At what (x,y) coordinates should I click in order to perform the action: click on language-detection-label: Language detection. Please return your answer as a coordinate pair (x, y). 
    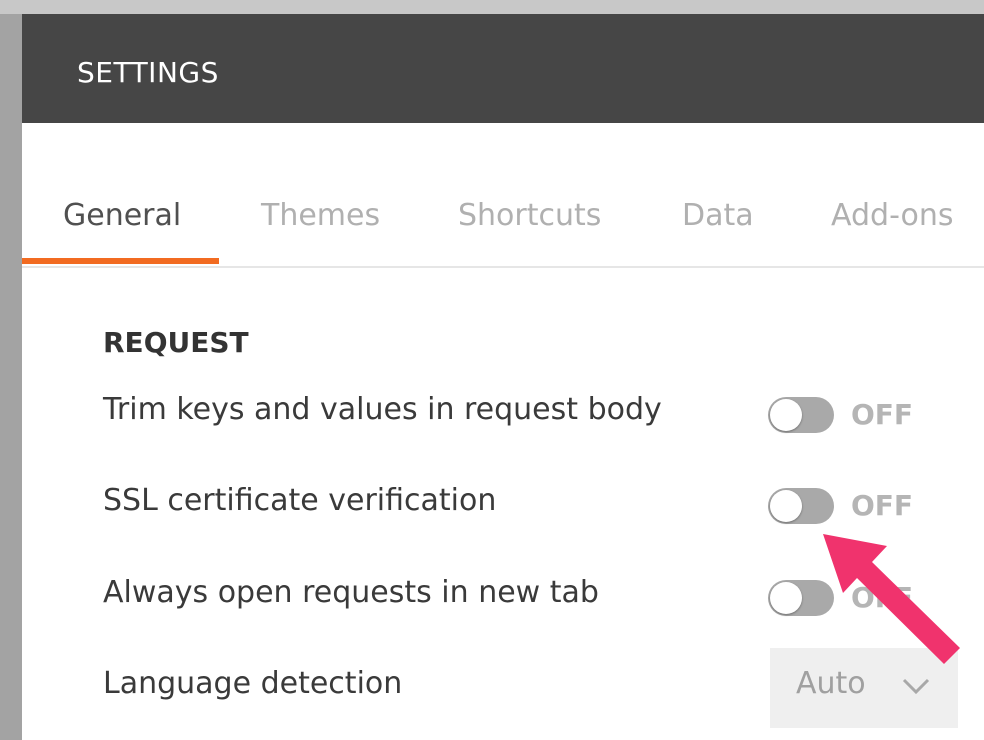
    Looking at the image, I should click on (253, 683).